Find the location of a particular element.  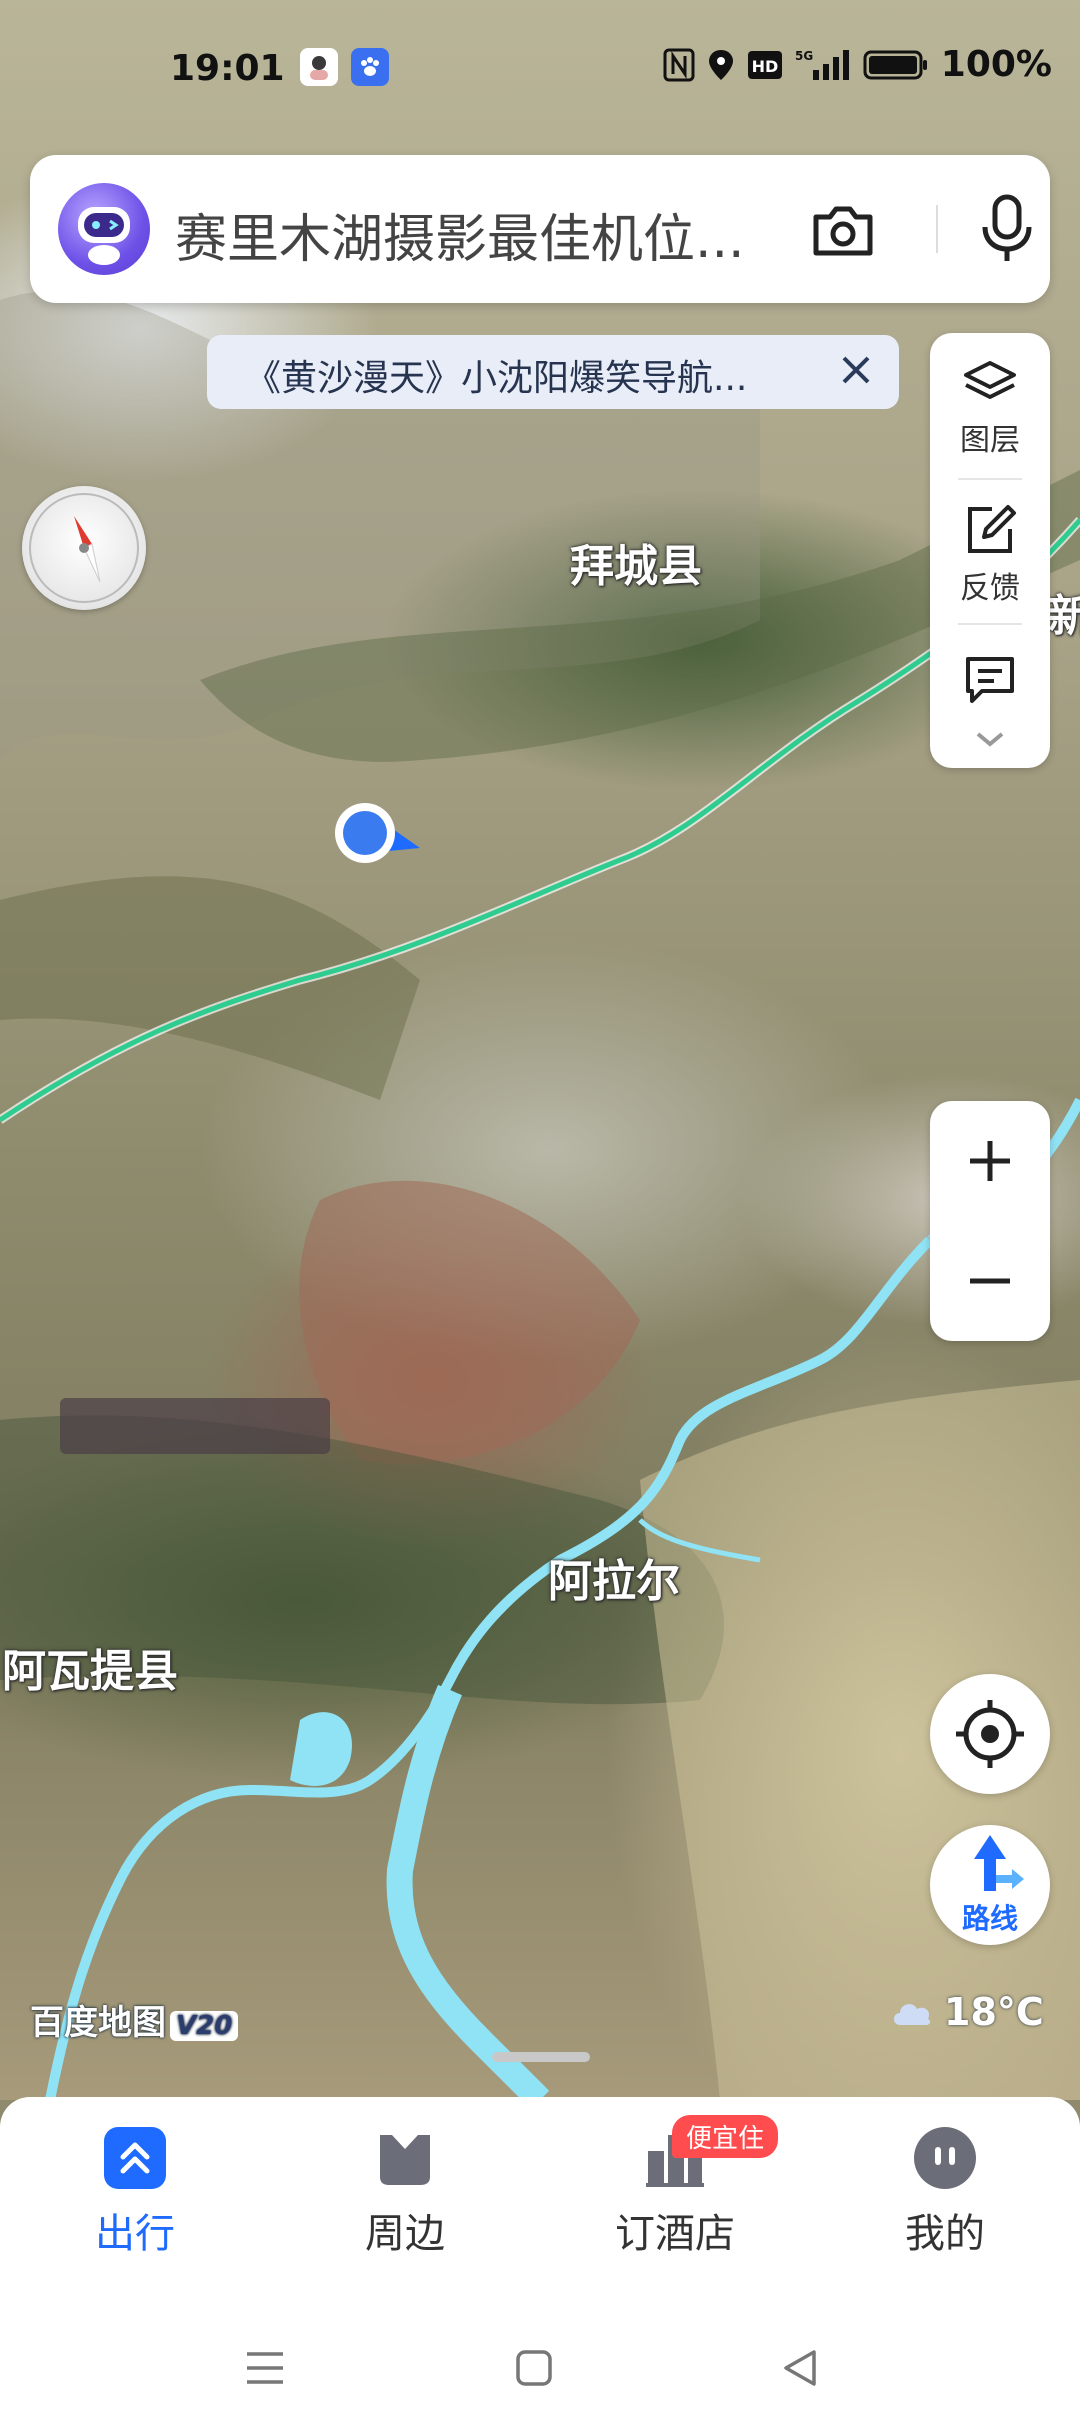

nav-item-nearby: 周边 is located at coordinates (405, 2193).